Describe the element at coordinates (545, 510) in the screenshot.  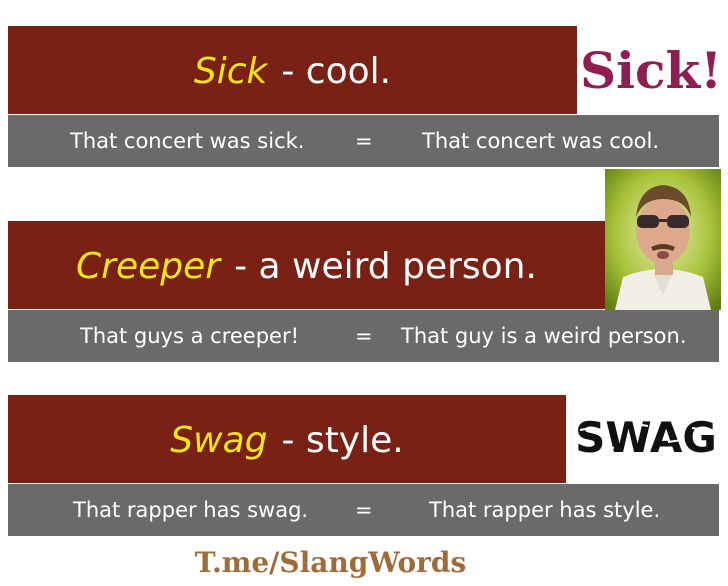
I see `example-plain-swag: That rapper has style.` at that location.